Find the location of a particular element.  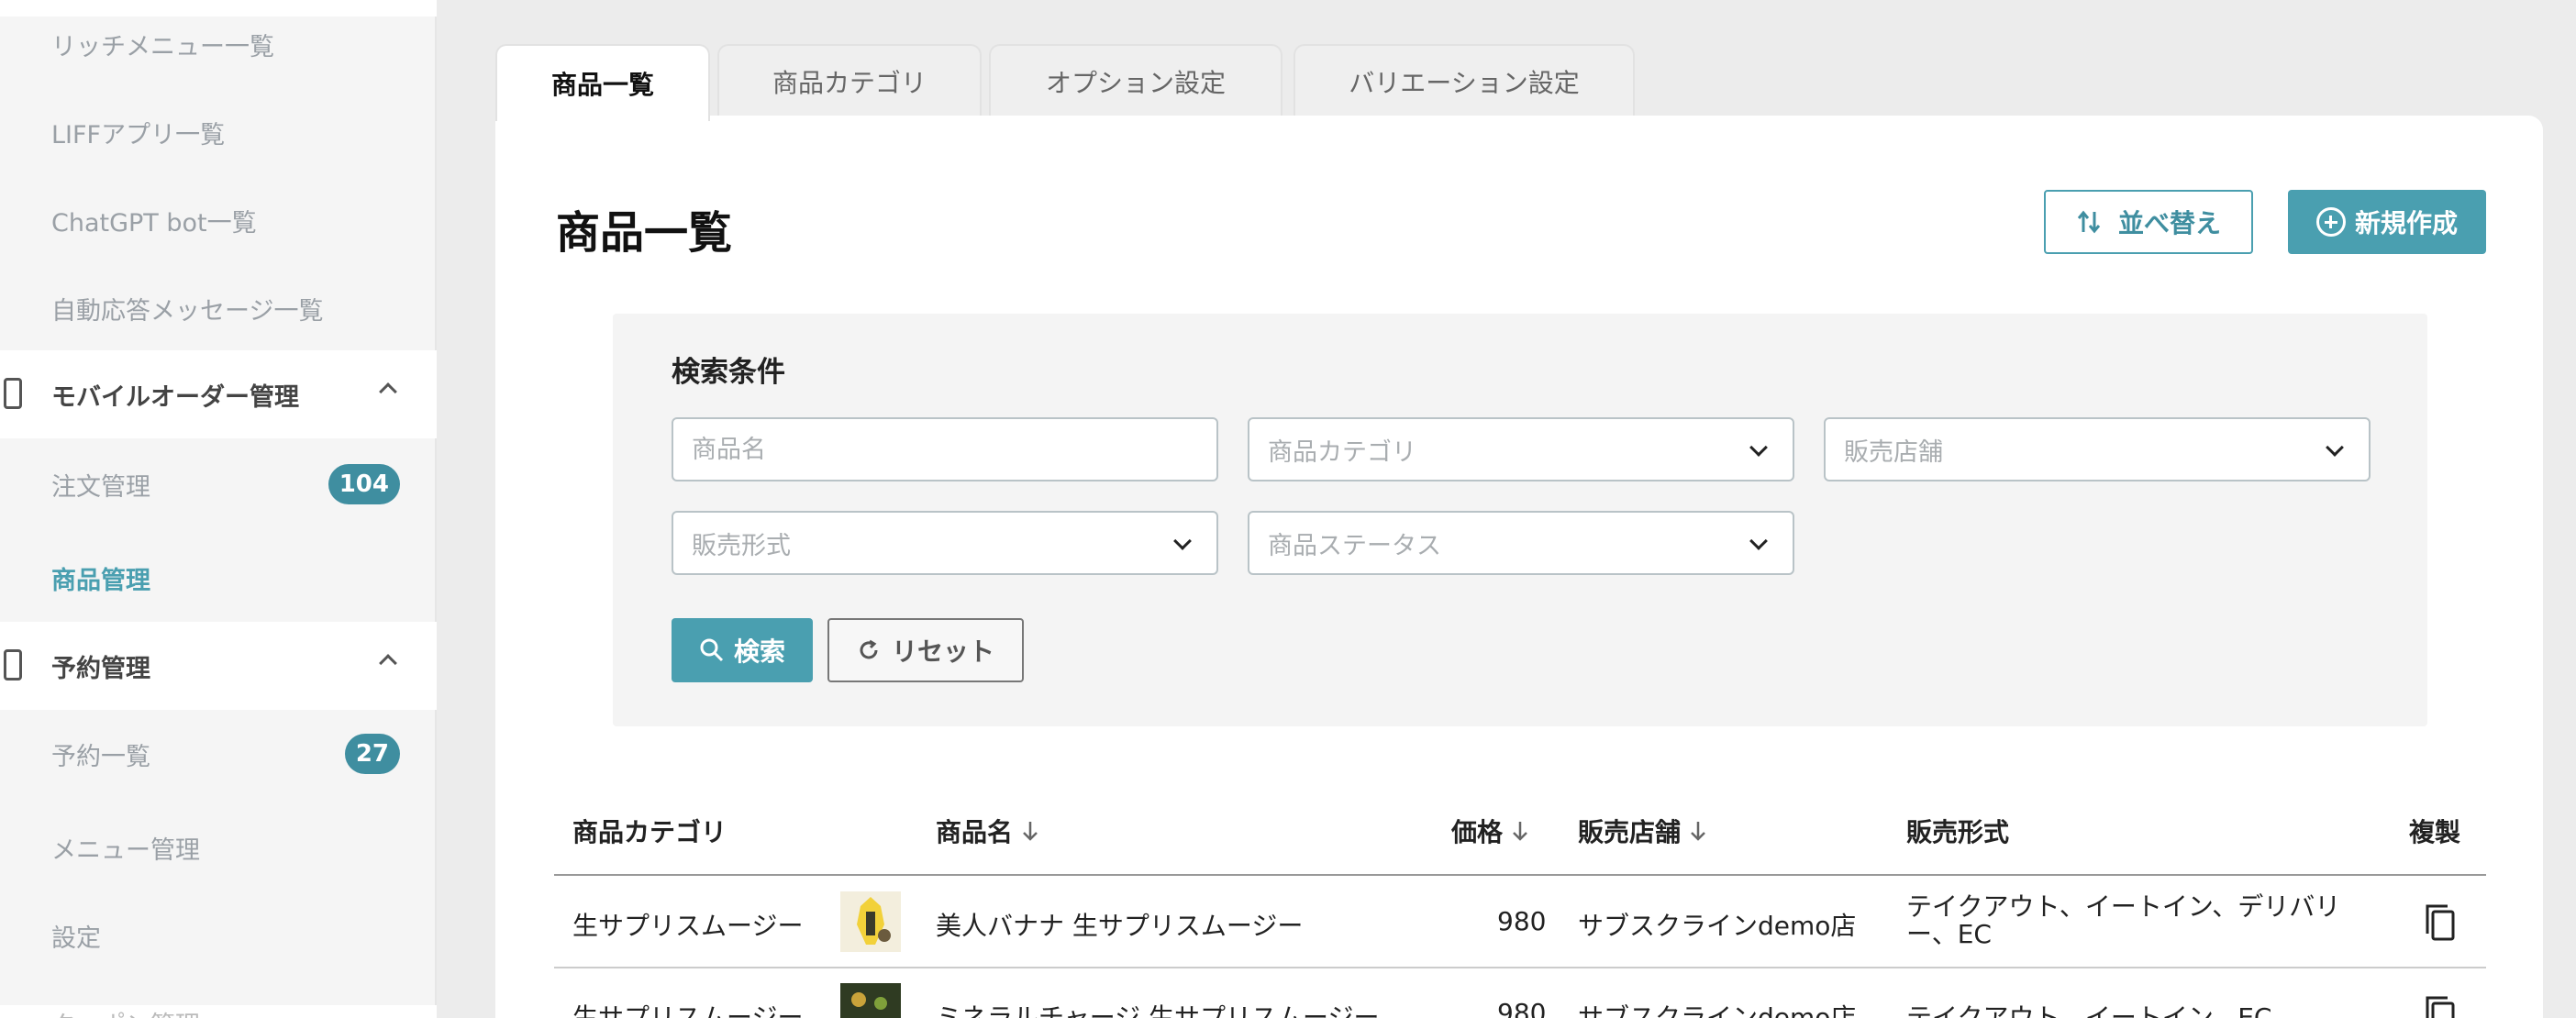

tab-product-list: 商品一覧 is located at coordinates (602, 82).